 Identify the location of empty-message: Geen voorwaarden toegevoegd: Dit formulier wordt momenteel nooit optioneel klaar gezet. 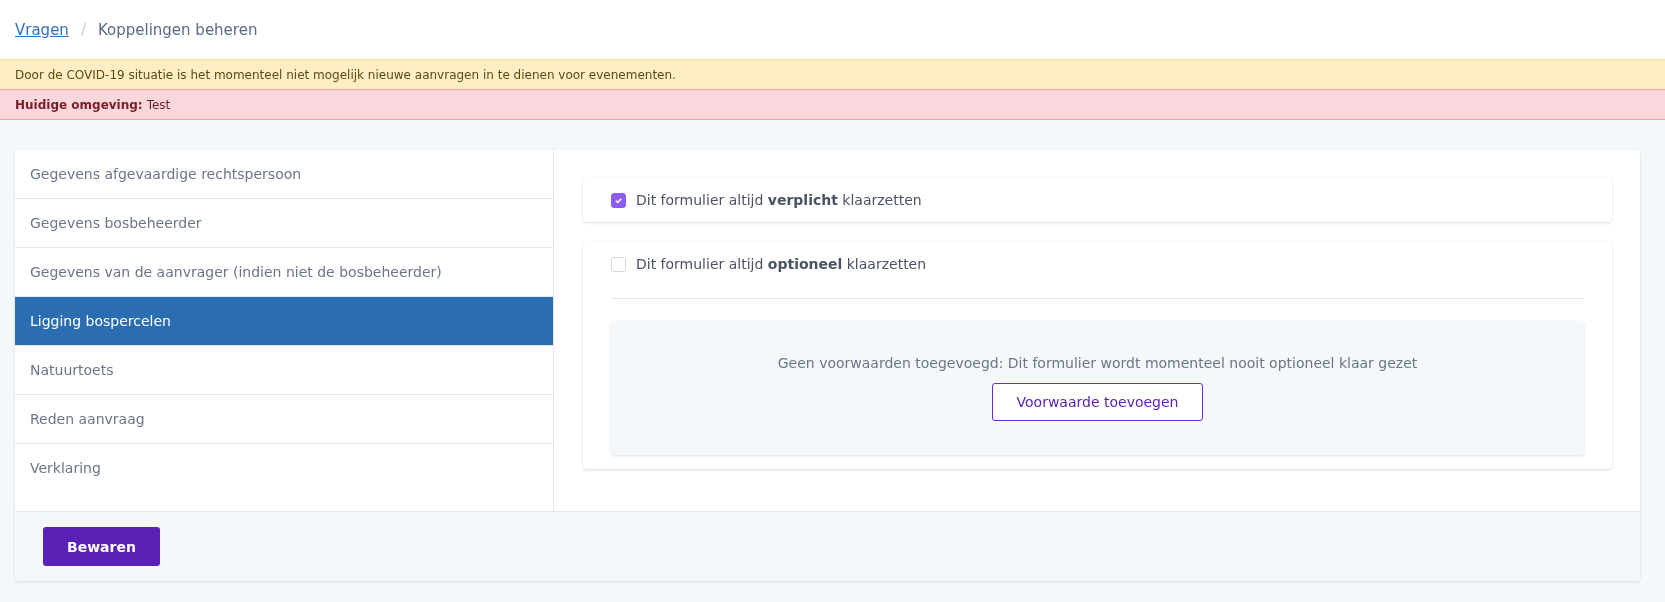
(1097, 363).